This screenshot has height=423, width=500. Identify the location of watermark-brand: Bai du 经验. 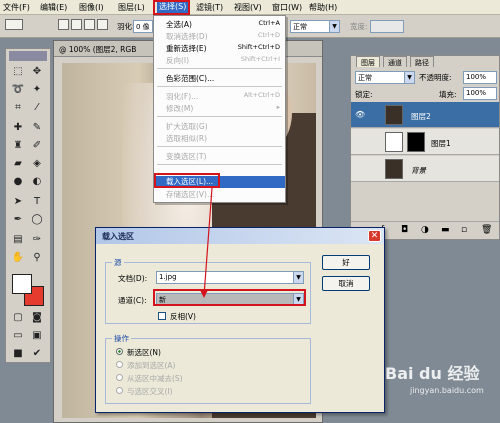
(432, 373).